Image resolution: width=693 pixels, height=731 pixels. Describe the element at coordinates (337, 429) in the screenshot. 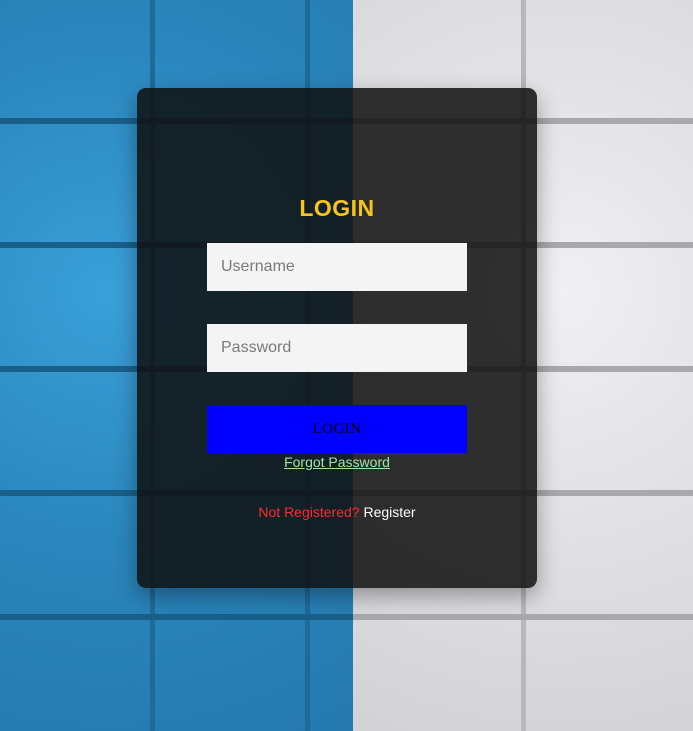

I see `login-button: LOGIN` at that location.